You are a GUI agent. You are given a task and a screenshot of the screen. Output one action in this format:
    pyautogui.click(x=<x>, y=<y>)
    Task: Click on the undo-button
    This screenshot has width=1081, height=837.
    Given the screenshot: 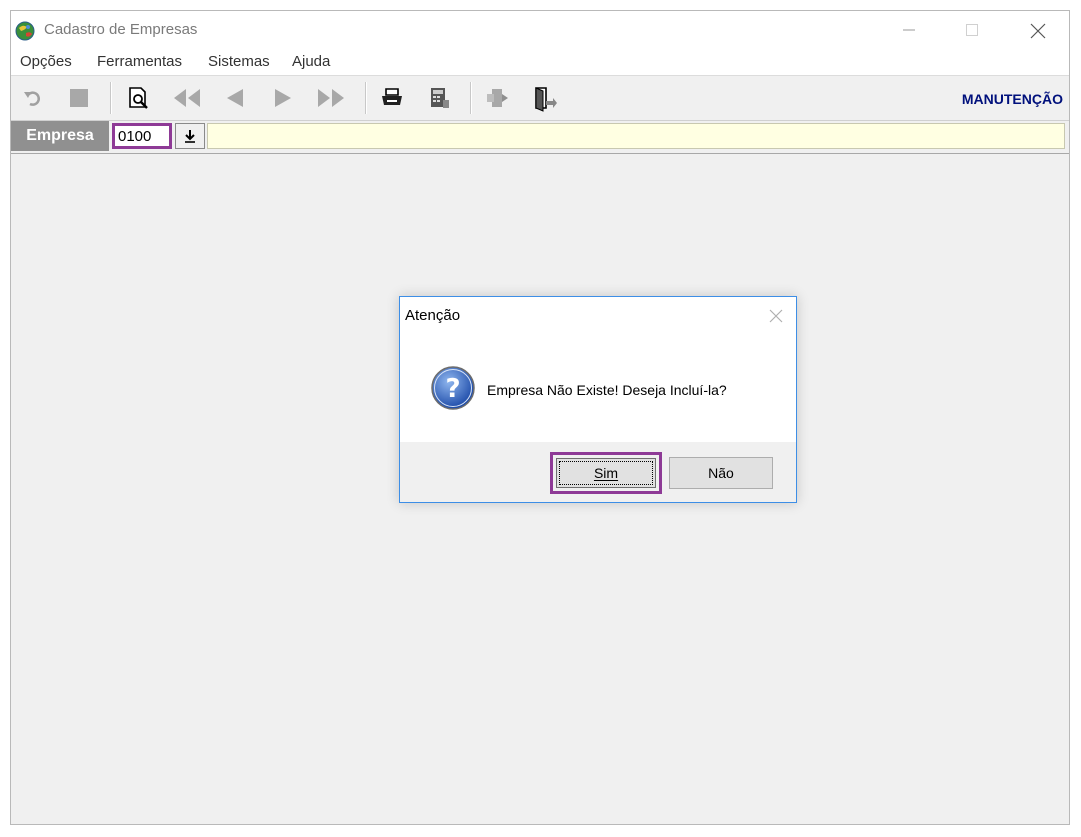 What is the action you would take?
    pyautogui.click(x=33, y=98)
    